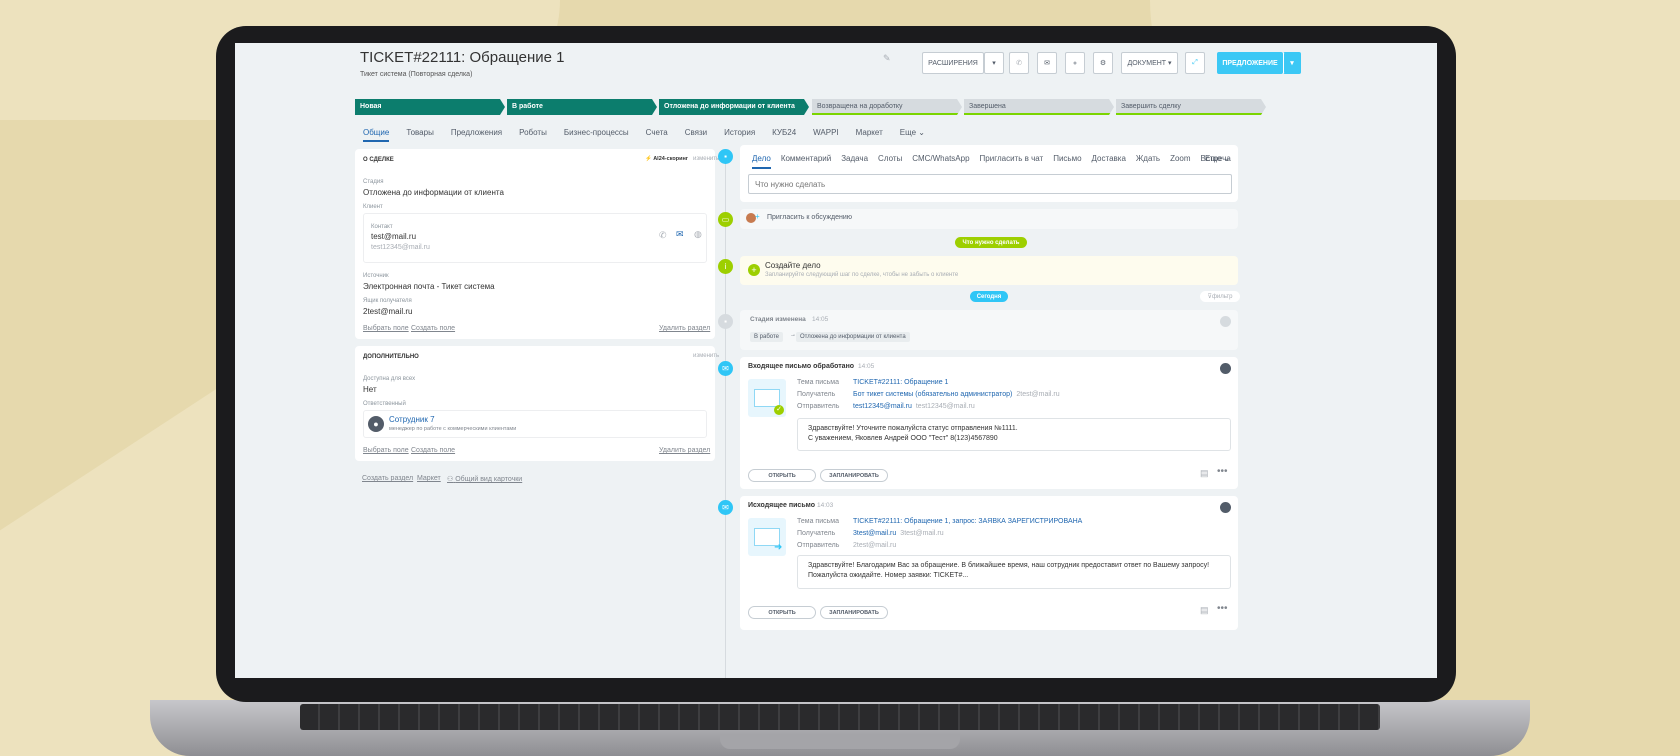  I want to click on recipient-value: 3test@mail.ru, so click(874, 533).